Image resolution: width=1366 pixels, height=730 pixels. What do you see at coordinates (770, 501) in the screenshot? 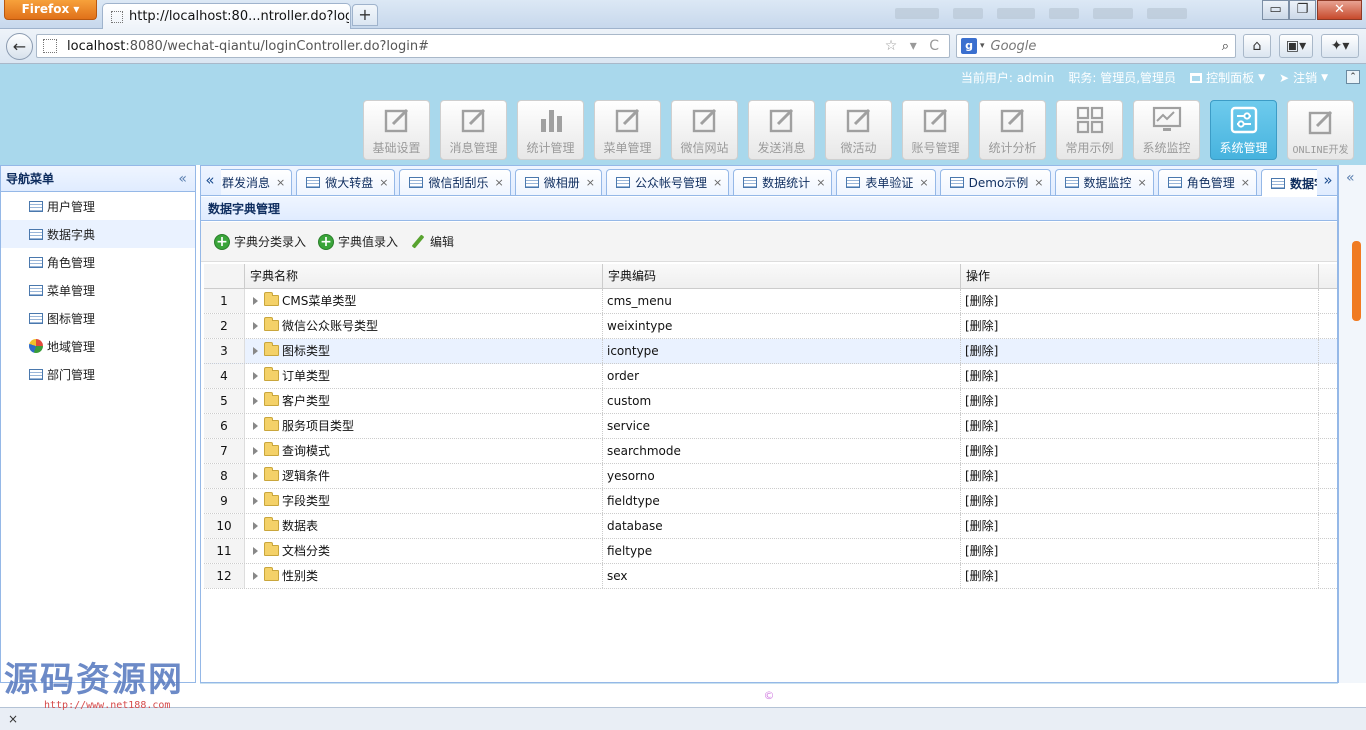
I see `table-row: 9 字段类型 fieldtype [删除]` at bounding box center [770, 501].